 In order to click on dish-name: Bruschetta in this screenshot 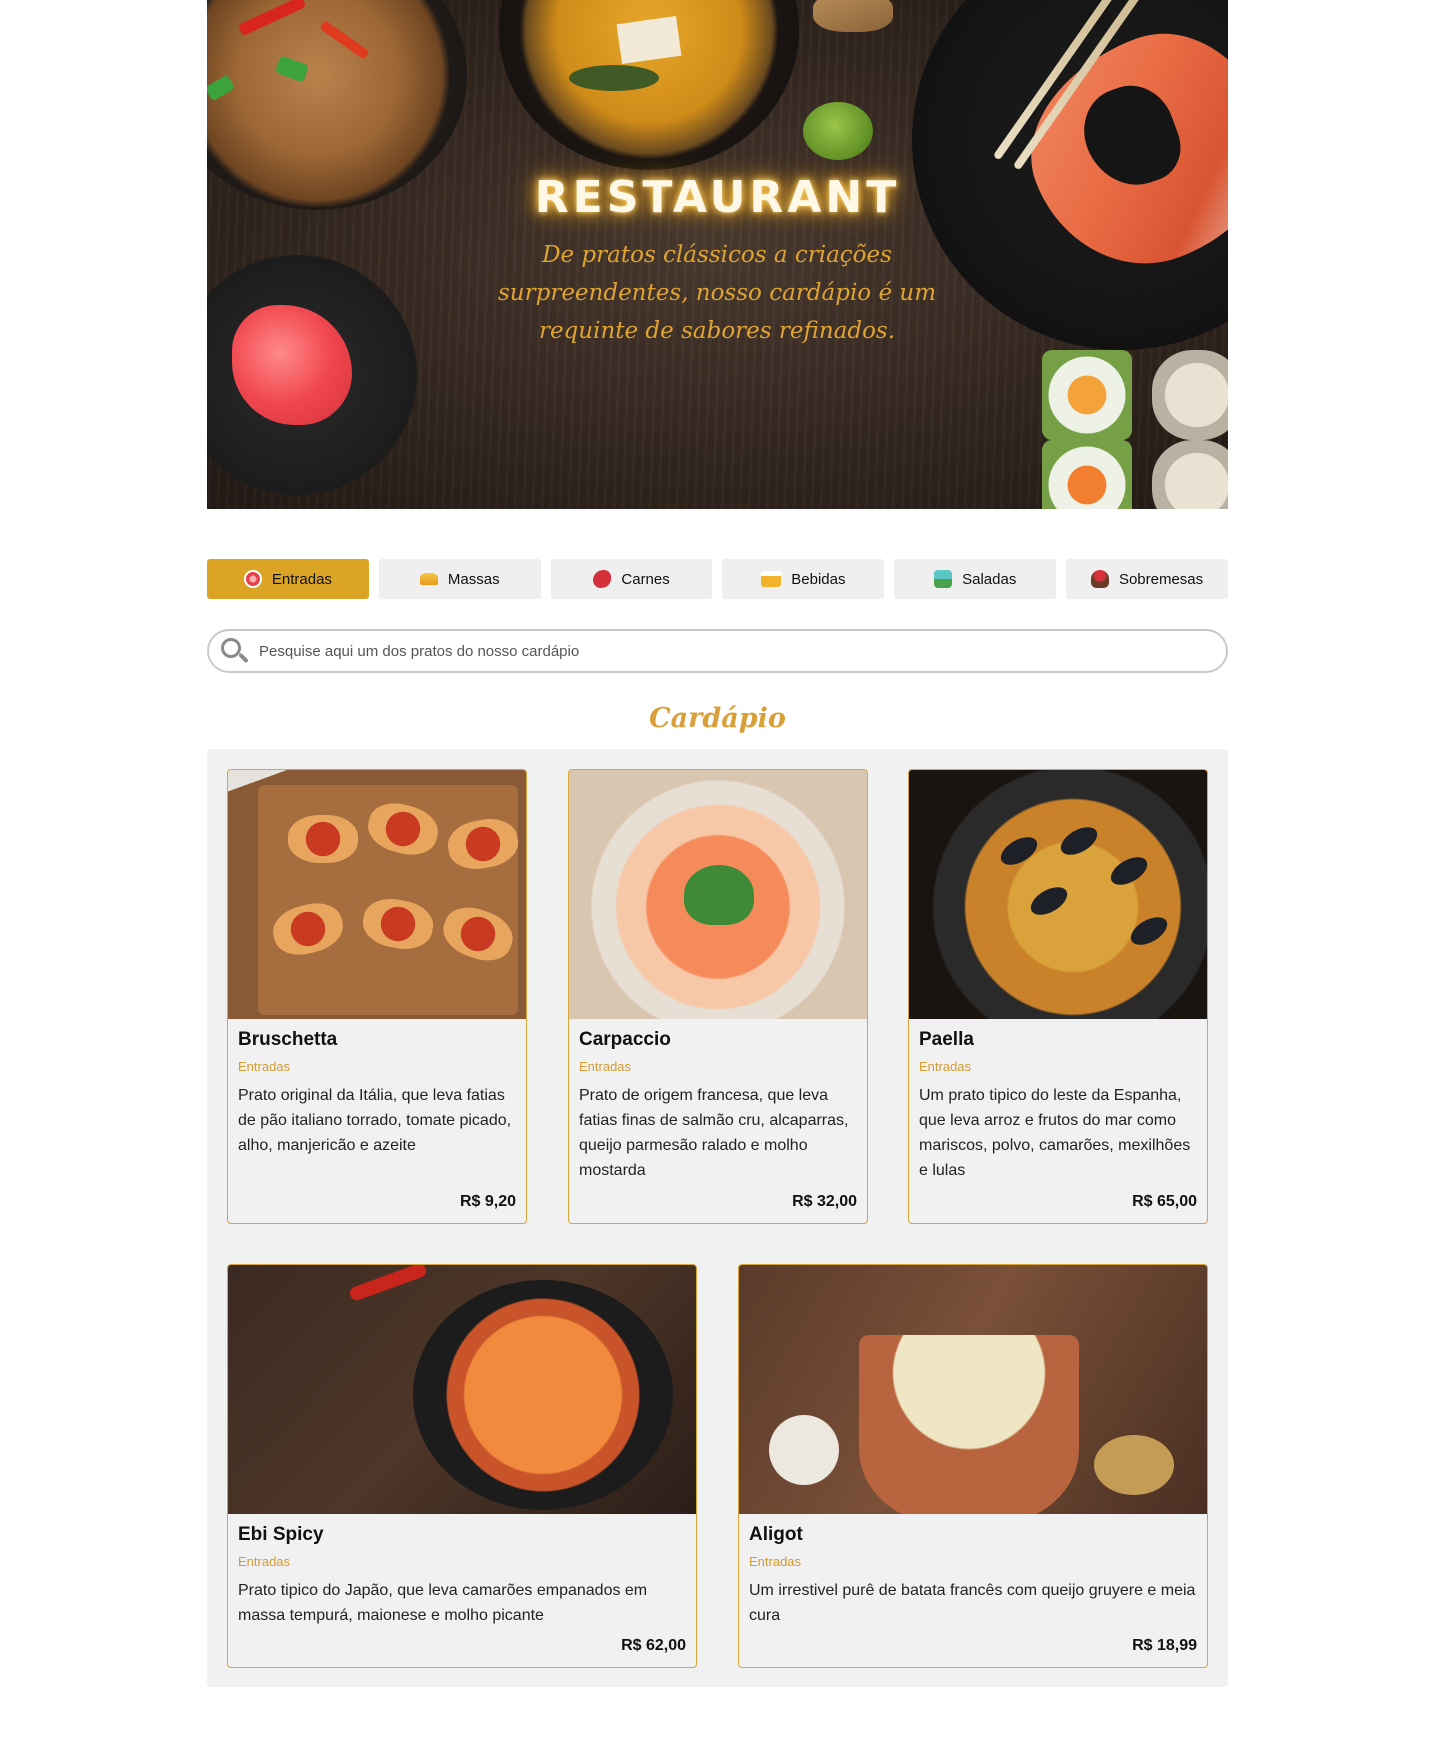, I will do `click(288, 1039)`.